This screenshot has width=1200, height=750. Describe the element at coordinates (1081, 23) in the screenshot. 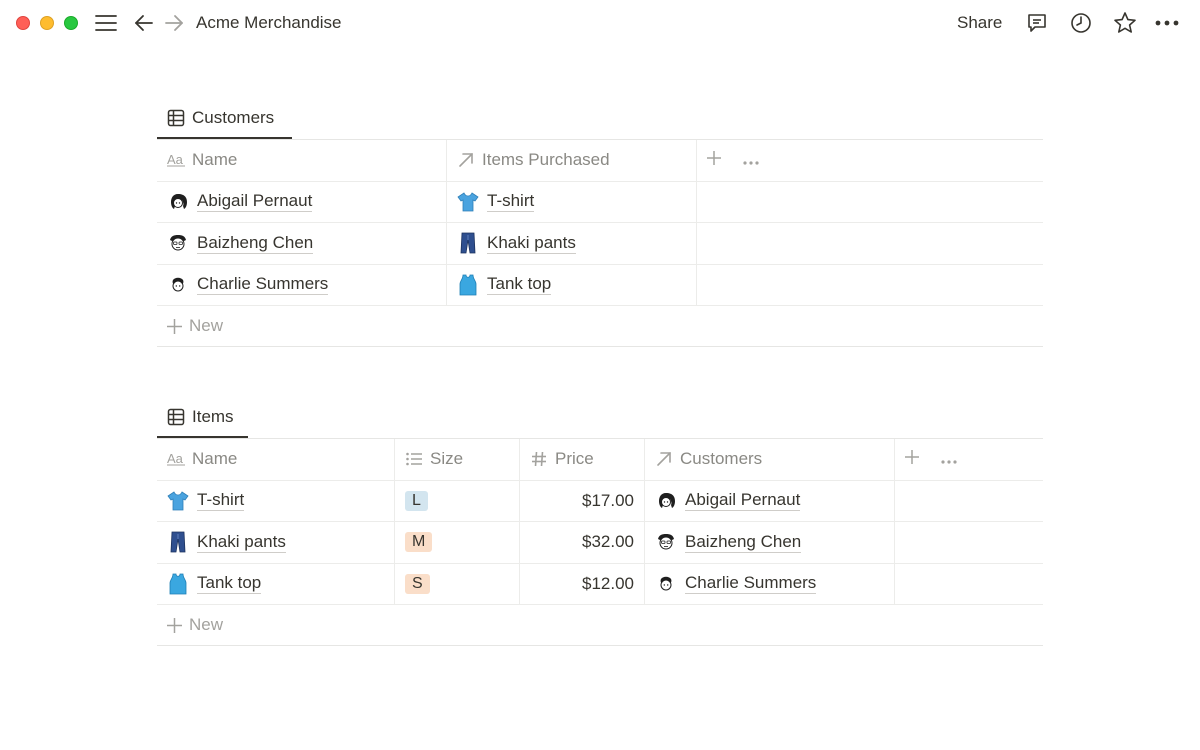

I see `history-clock-icon` at that location.